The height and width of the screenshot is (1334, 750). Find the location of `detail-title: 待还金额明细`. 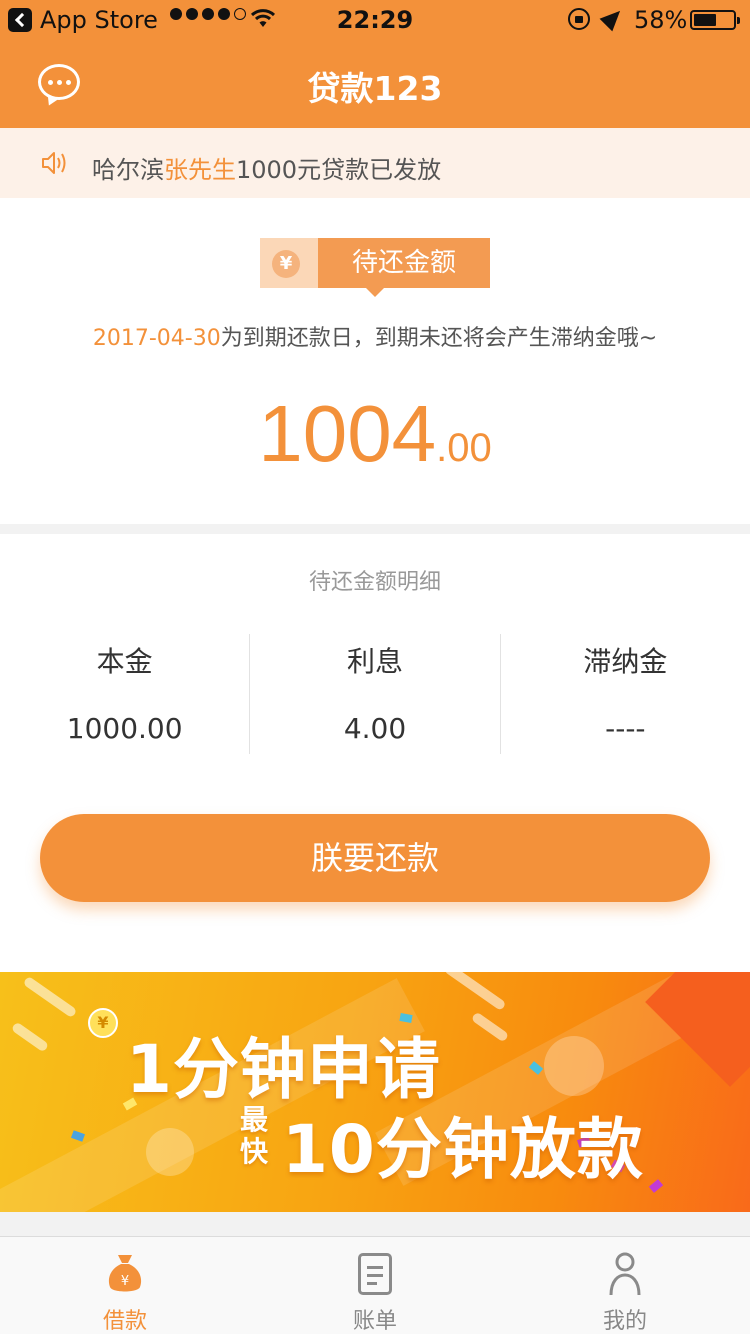

detail-title: 待还金额明细 is located at coordinates (374, 582).